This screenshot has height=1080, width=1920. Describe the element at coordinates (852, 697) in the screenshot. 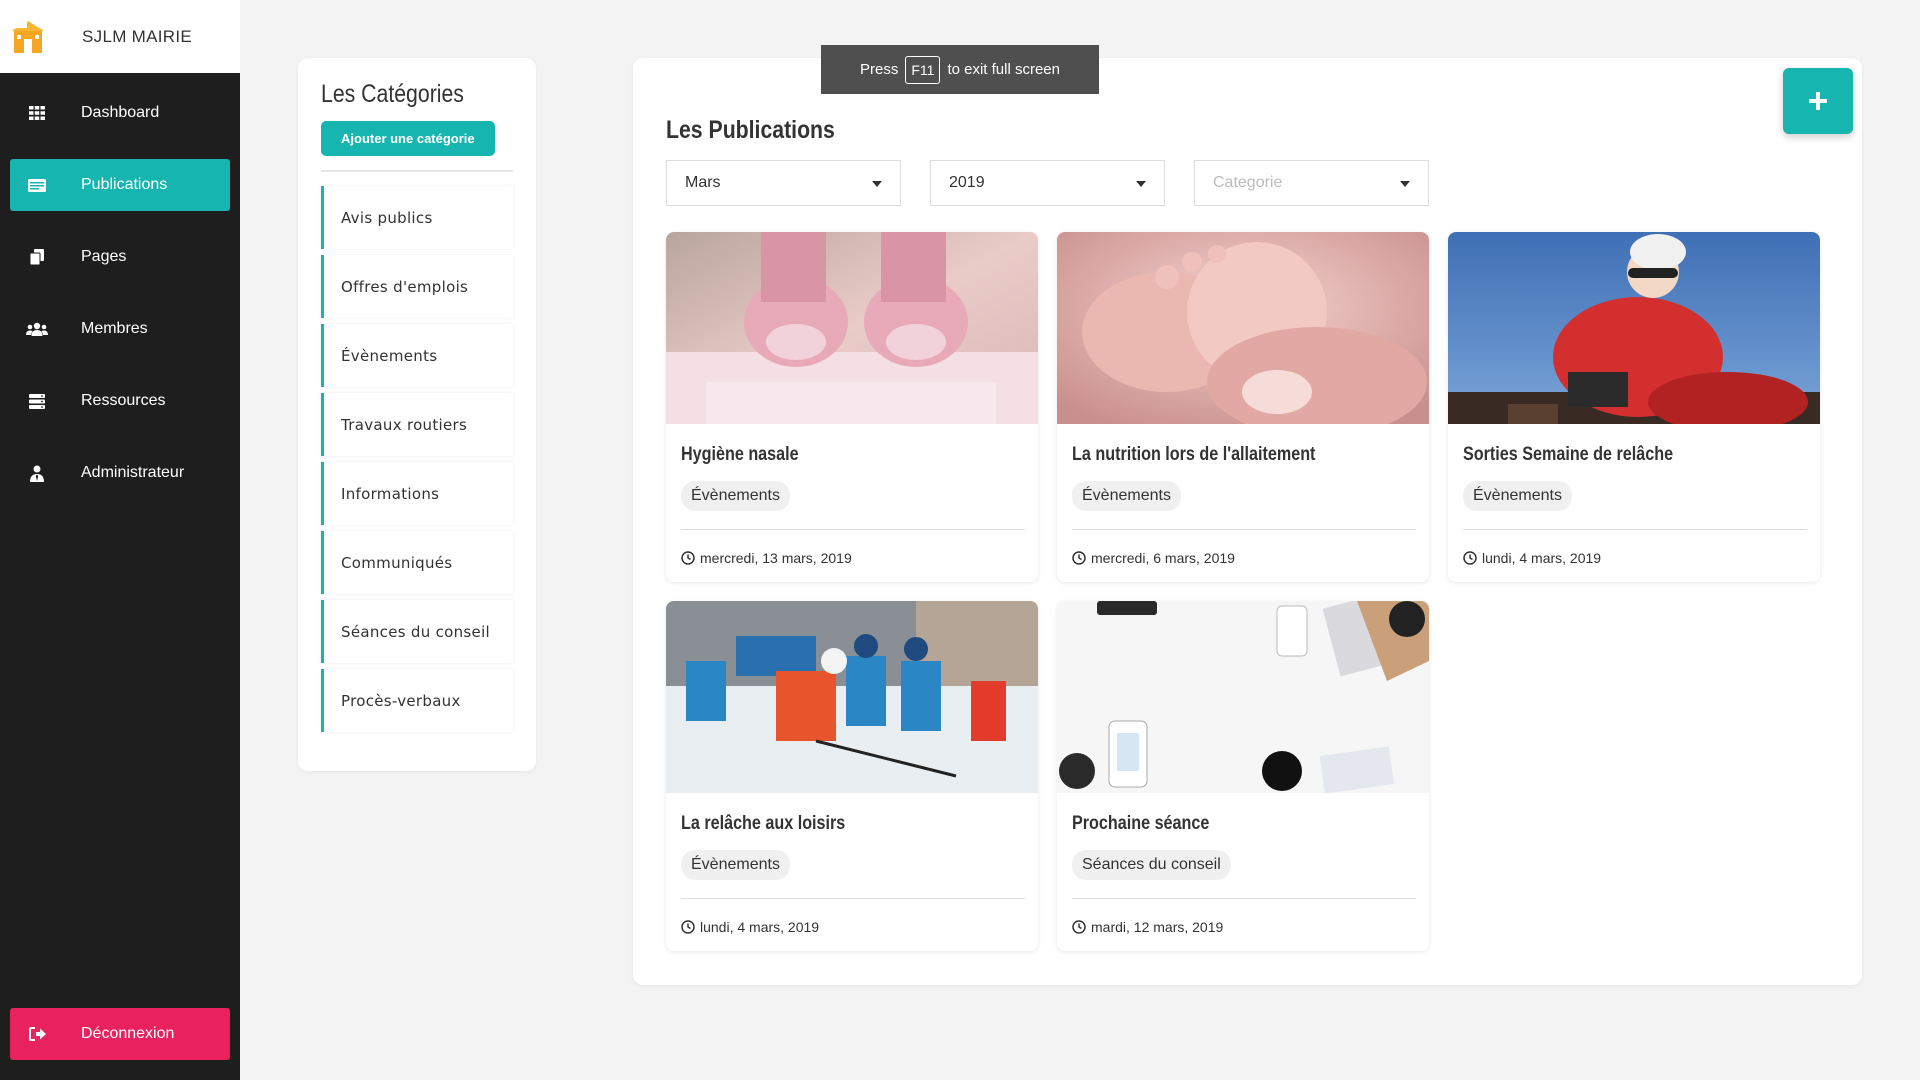

I see `kids-hockey-photo` at that location.